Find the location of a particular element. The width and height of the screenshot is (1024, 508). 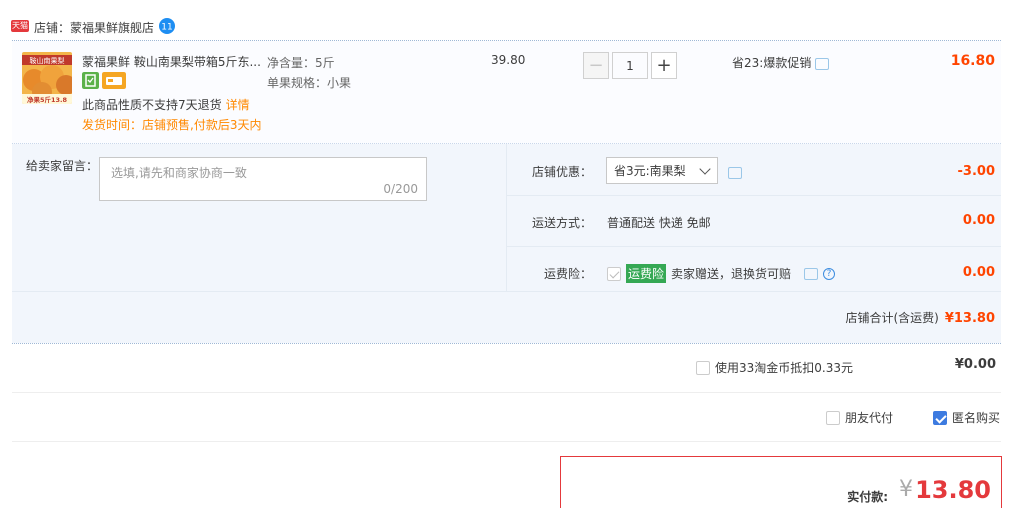

coin-option: 使用33淘金币抵扣0.33元 is located at coordinates (774, 367).